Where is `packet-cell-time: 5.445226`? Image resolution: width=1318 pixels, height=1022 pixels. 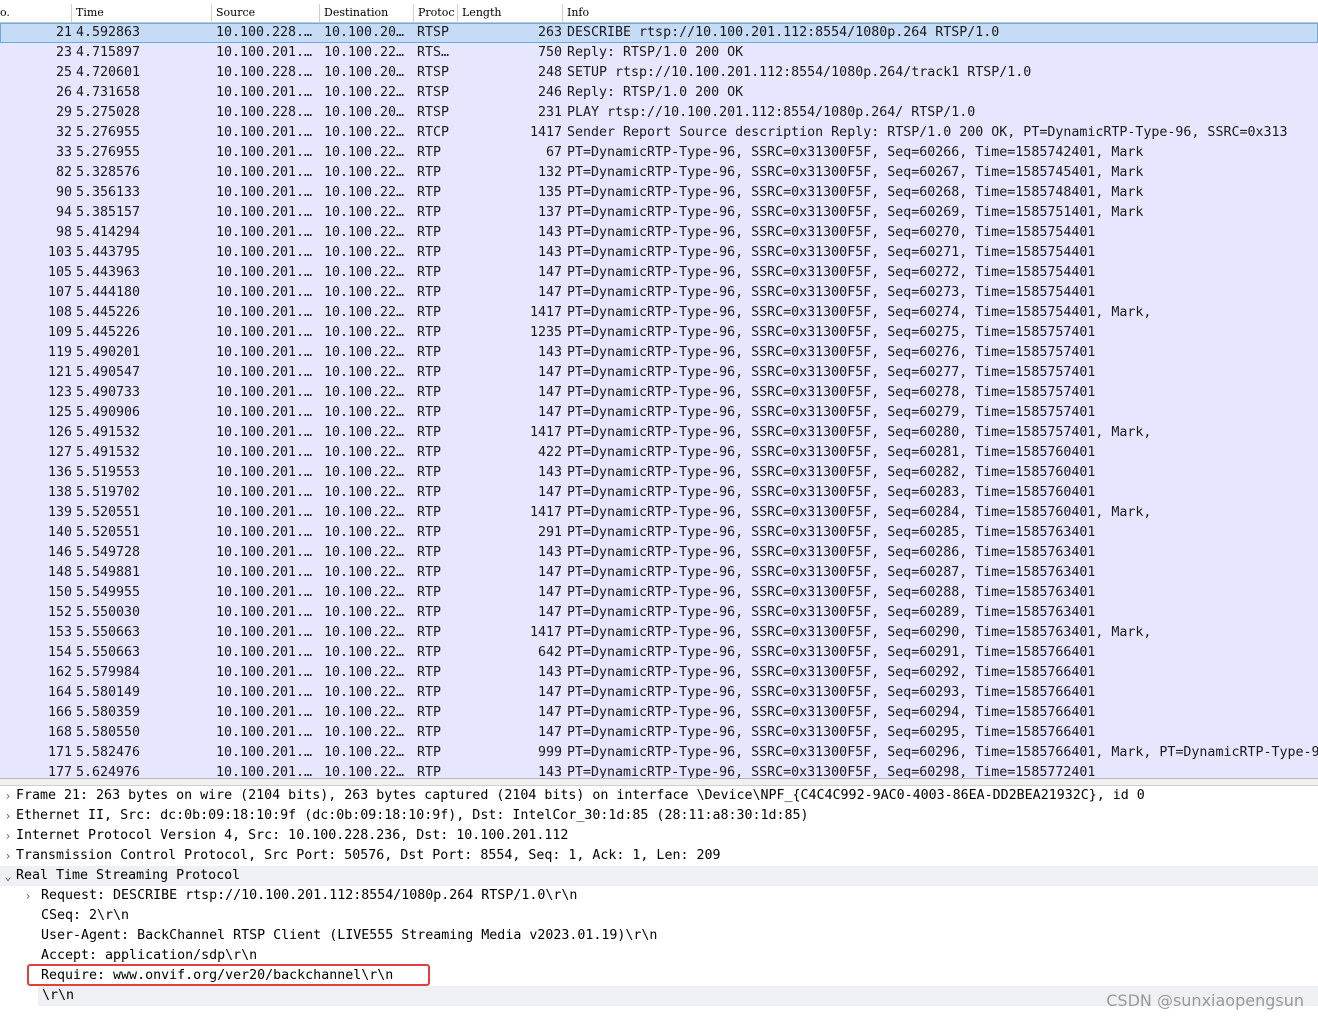 packet-cell-time: 5.445226 is located at coordinates (108, 332).